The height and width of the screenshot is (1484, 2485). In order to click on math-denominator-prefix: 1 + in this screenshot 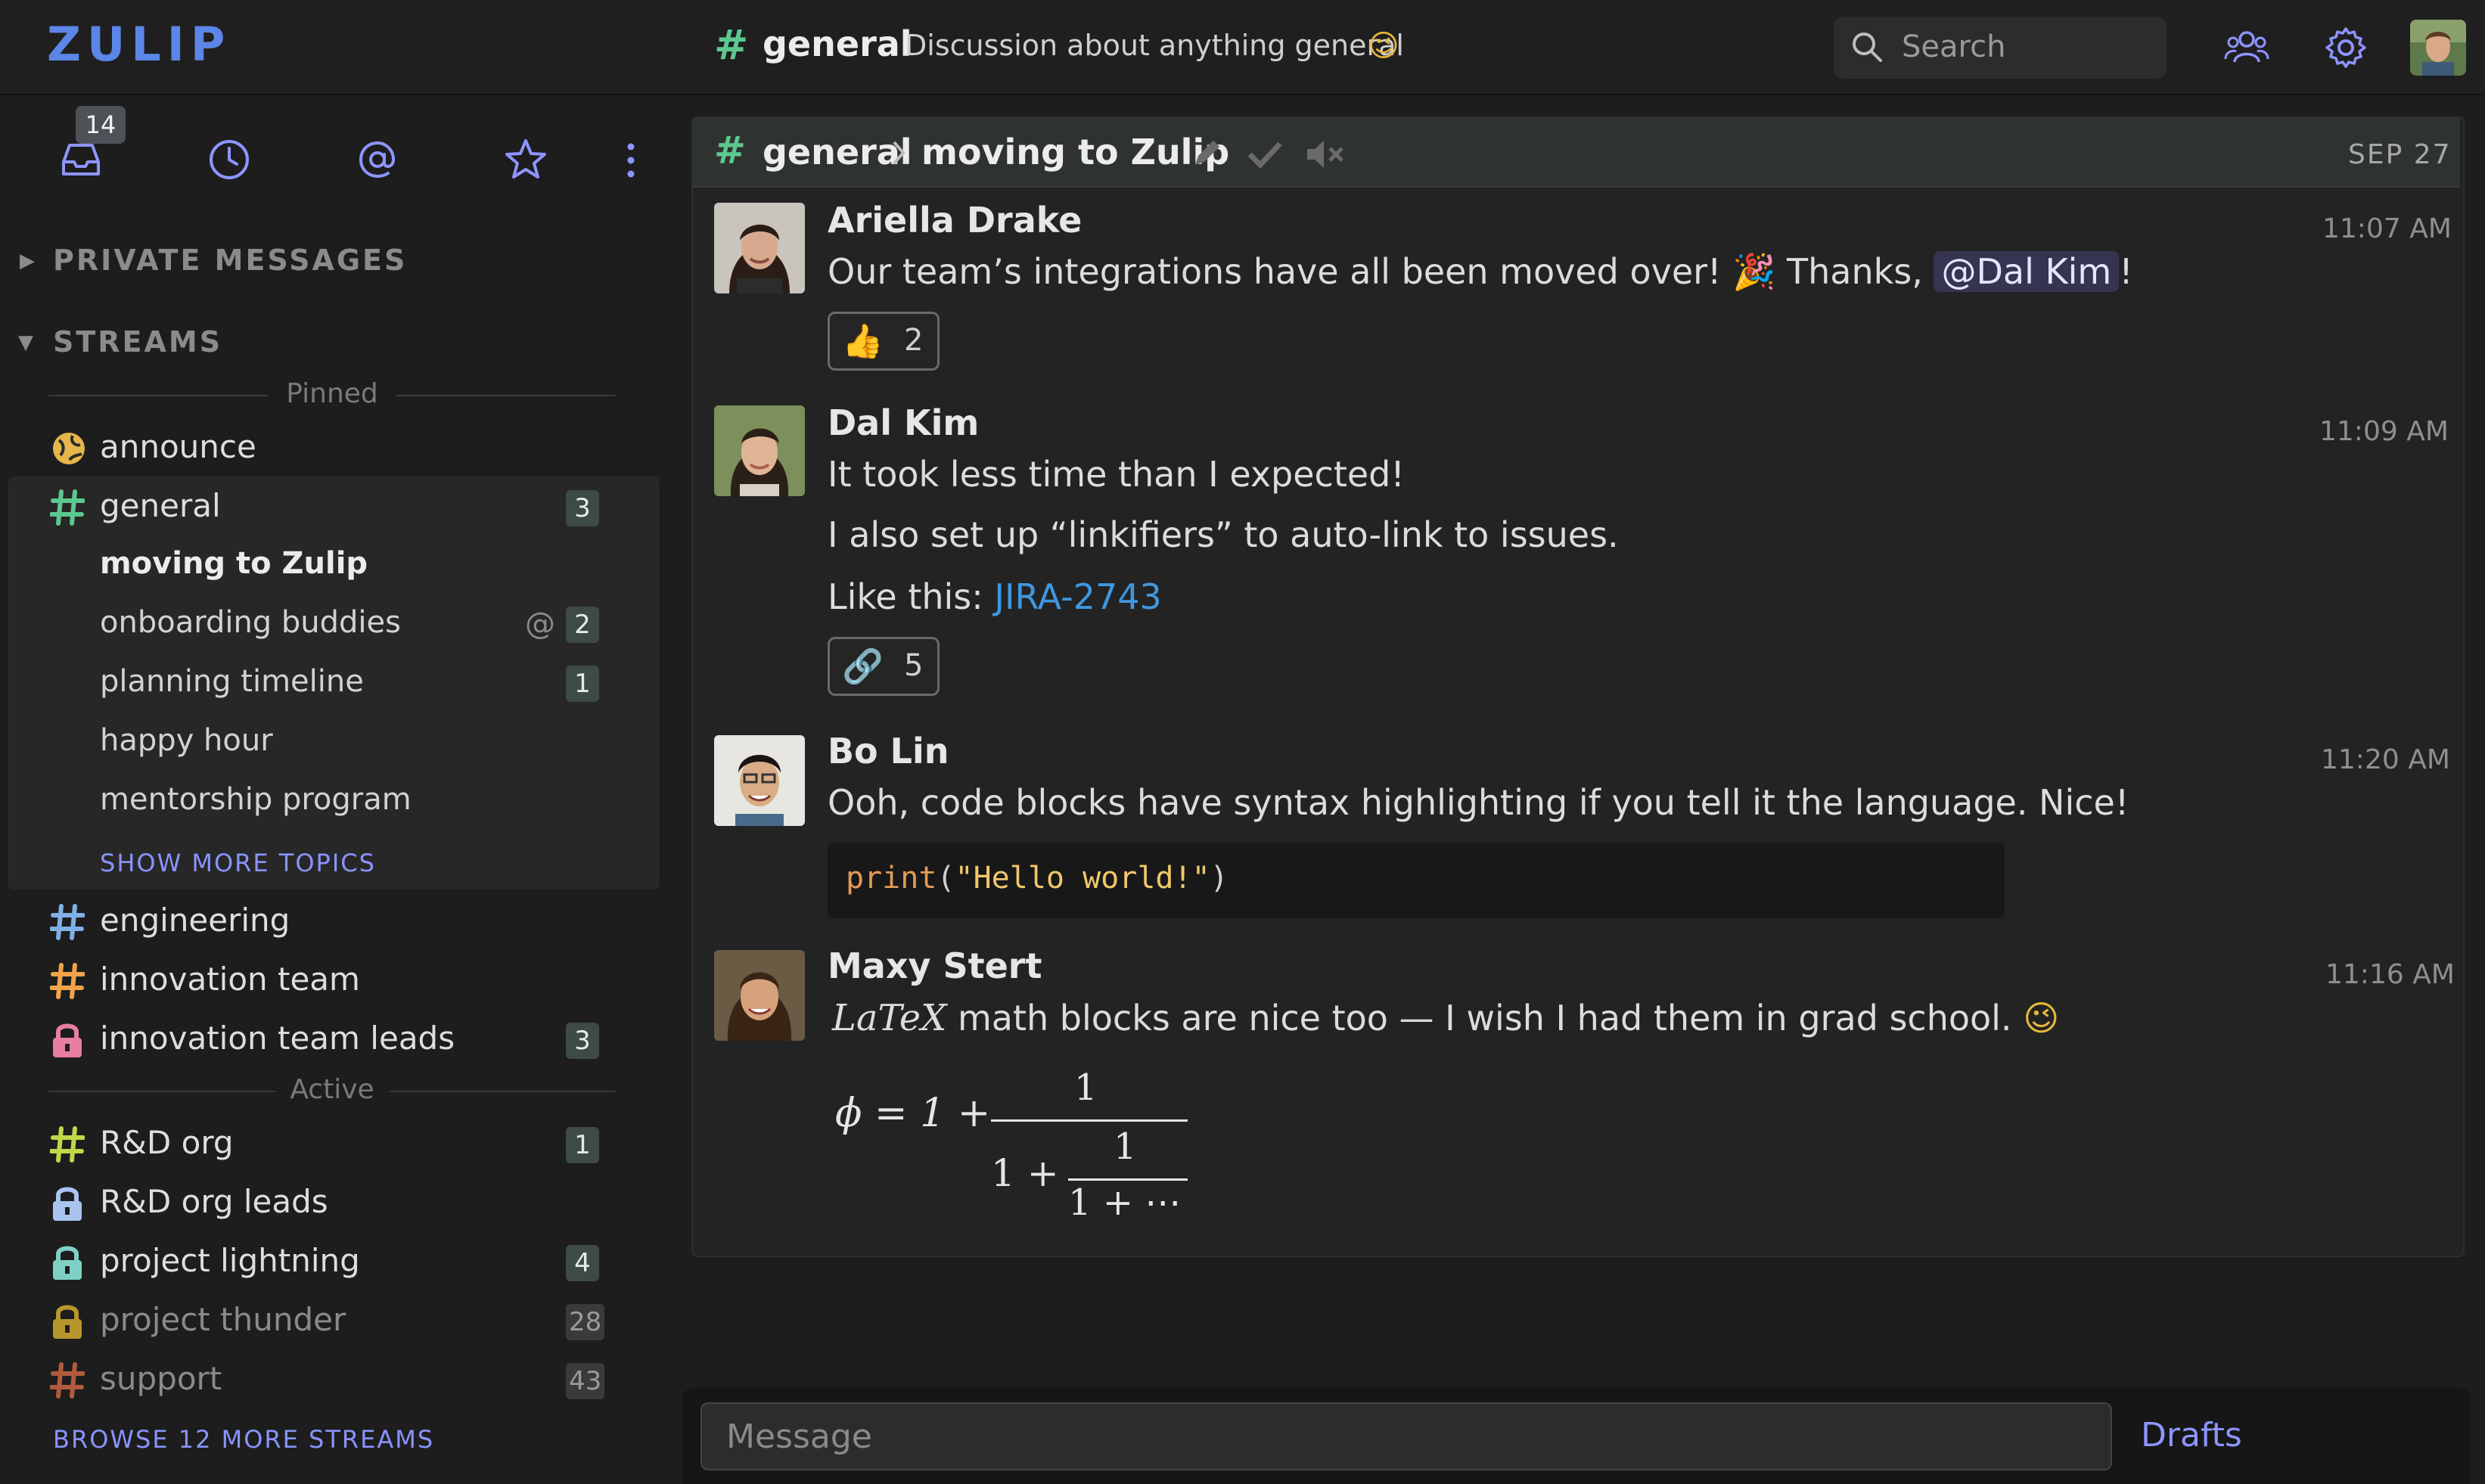, I will do `click(1025, 1173)`.